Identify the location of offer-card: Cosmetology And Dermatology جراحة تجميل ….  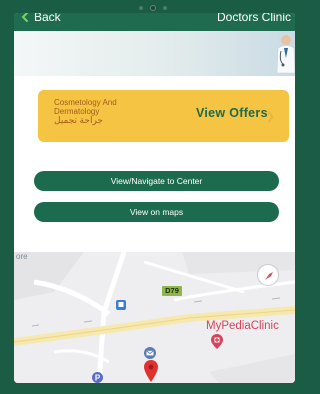
(163, 116).